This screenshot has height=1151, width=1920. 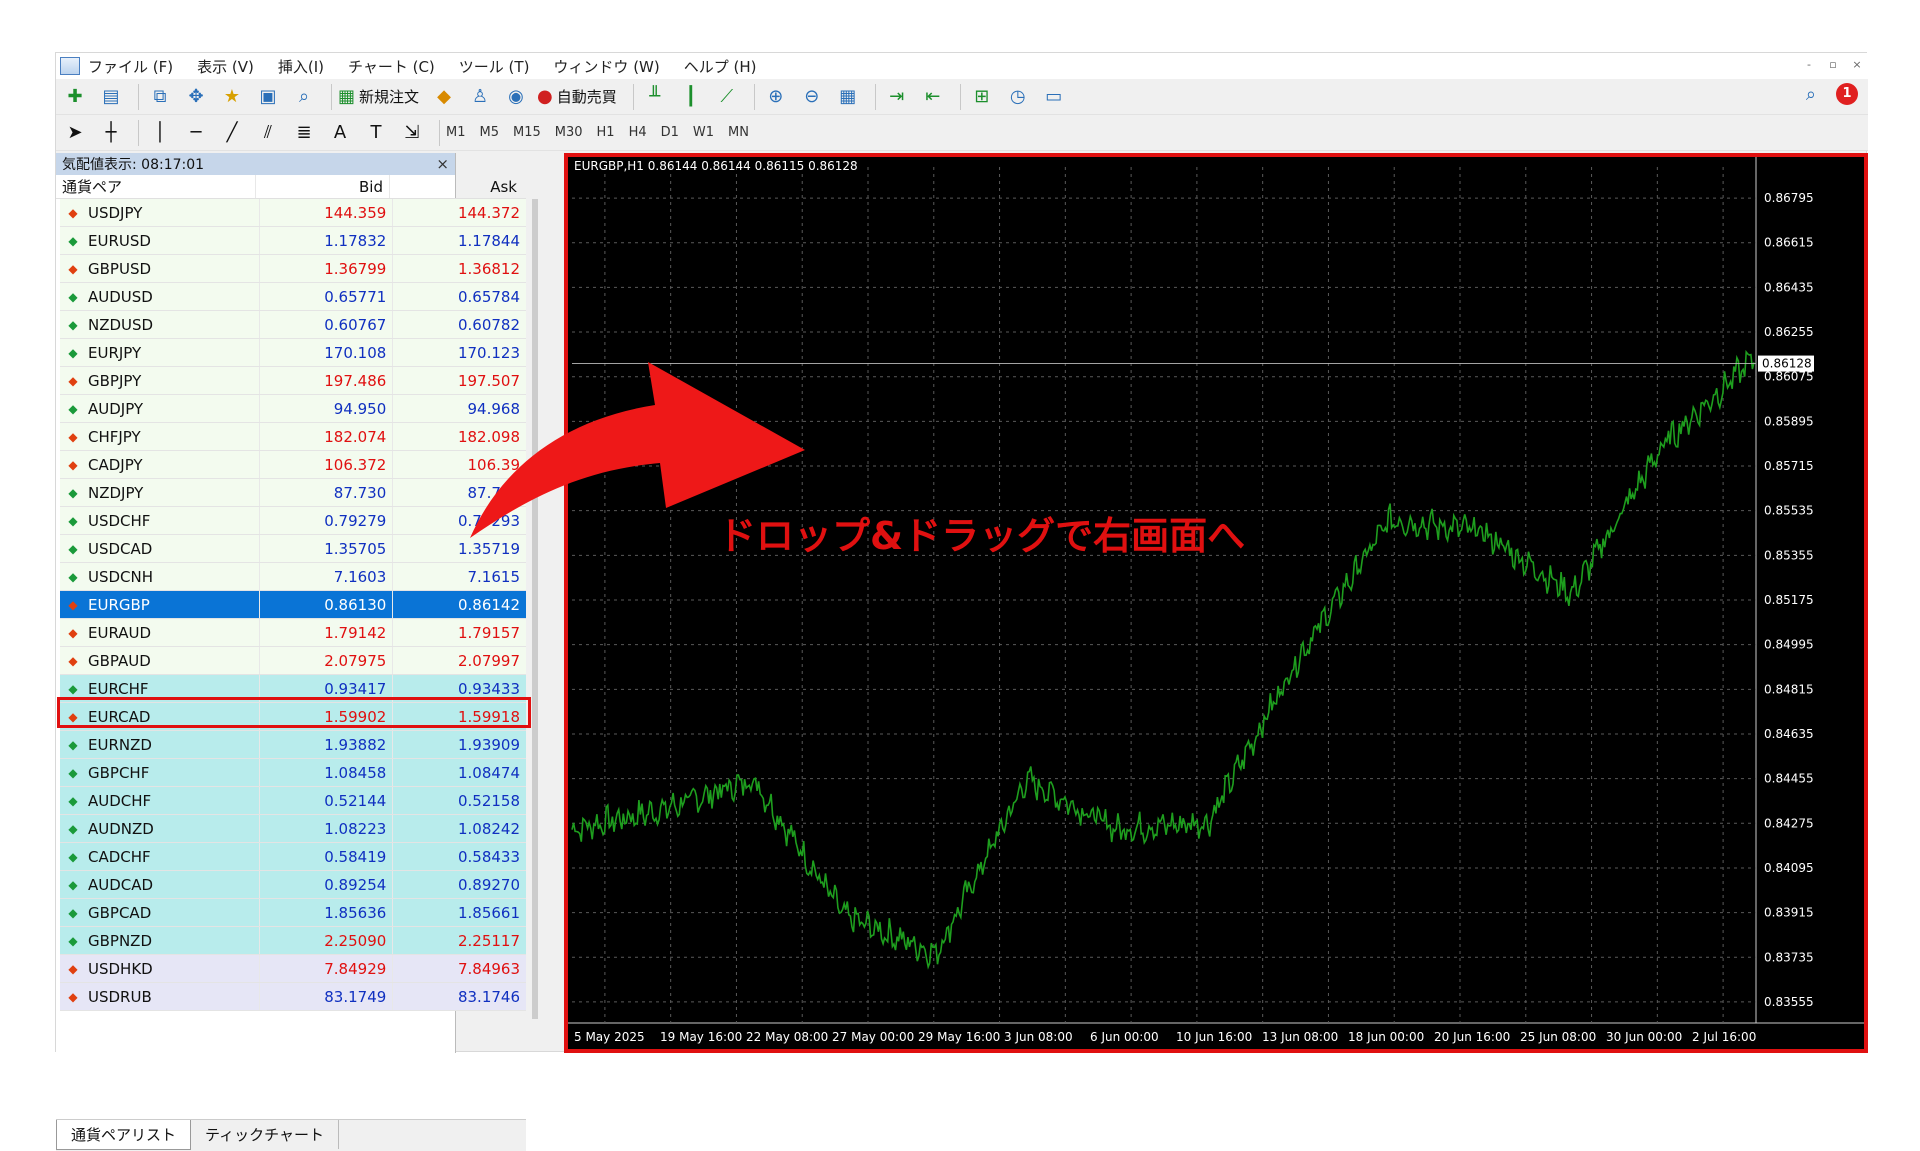 What do you see at coordinates (232, 97) in the screenshot?
I see `navigator-icon: ★` at bounding box center [232, 97].